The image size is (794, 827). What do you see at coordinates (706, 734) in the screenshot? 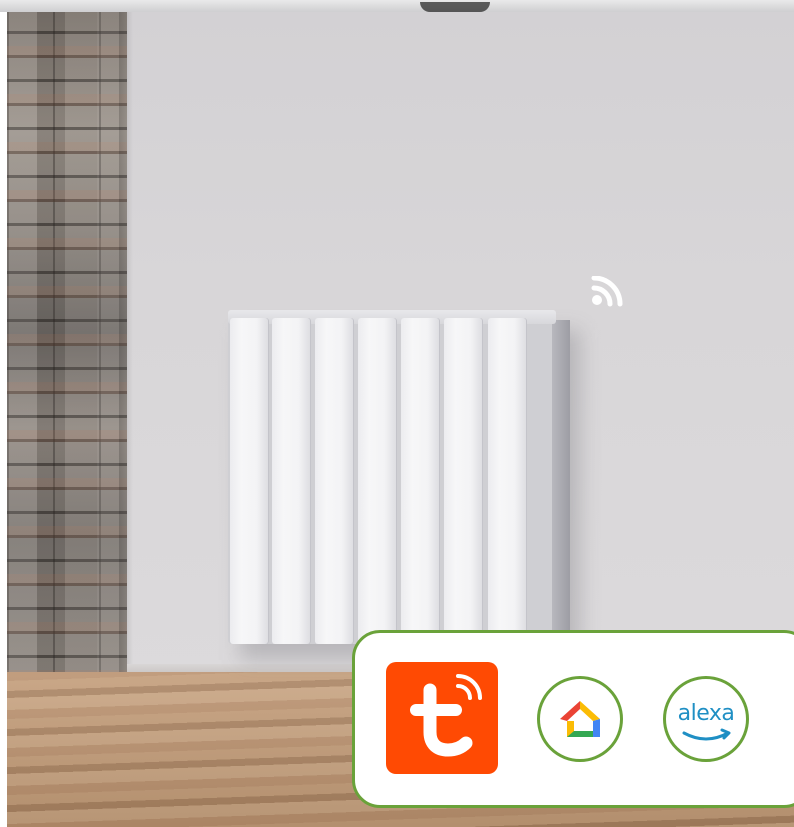
I see `amazon-smile-icon` at bounding box center [706, 734].